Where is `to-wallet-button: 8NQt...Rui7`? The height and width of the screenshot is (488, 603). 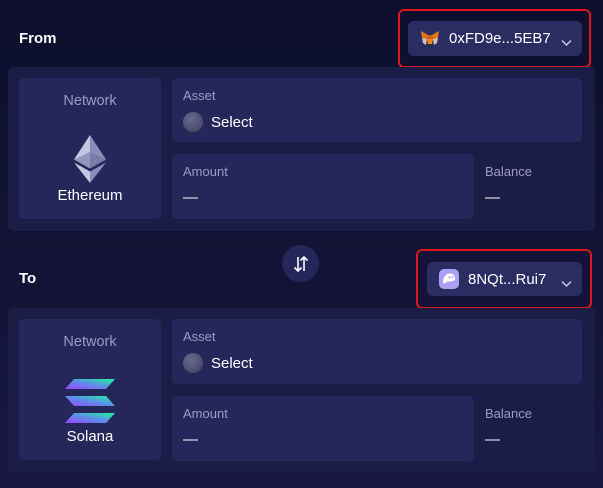
to-wallet-button: 8NQt...Rui7 is located at coordinates (504, 279).